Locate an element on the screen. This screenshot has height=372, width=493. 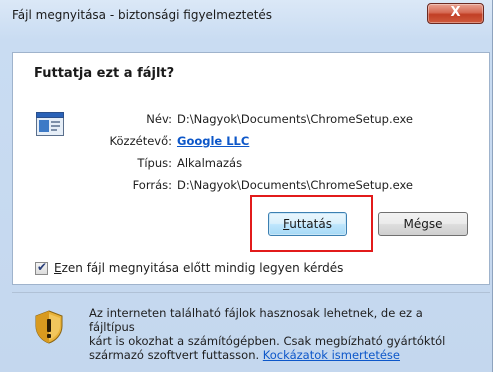
publisher-link: Google LLC is located at coordinates (213, 141).